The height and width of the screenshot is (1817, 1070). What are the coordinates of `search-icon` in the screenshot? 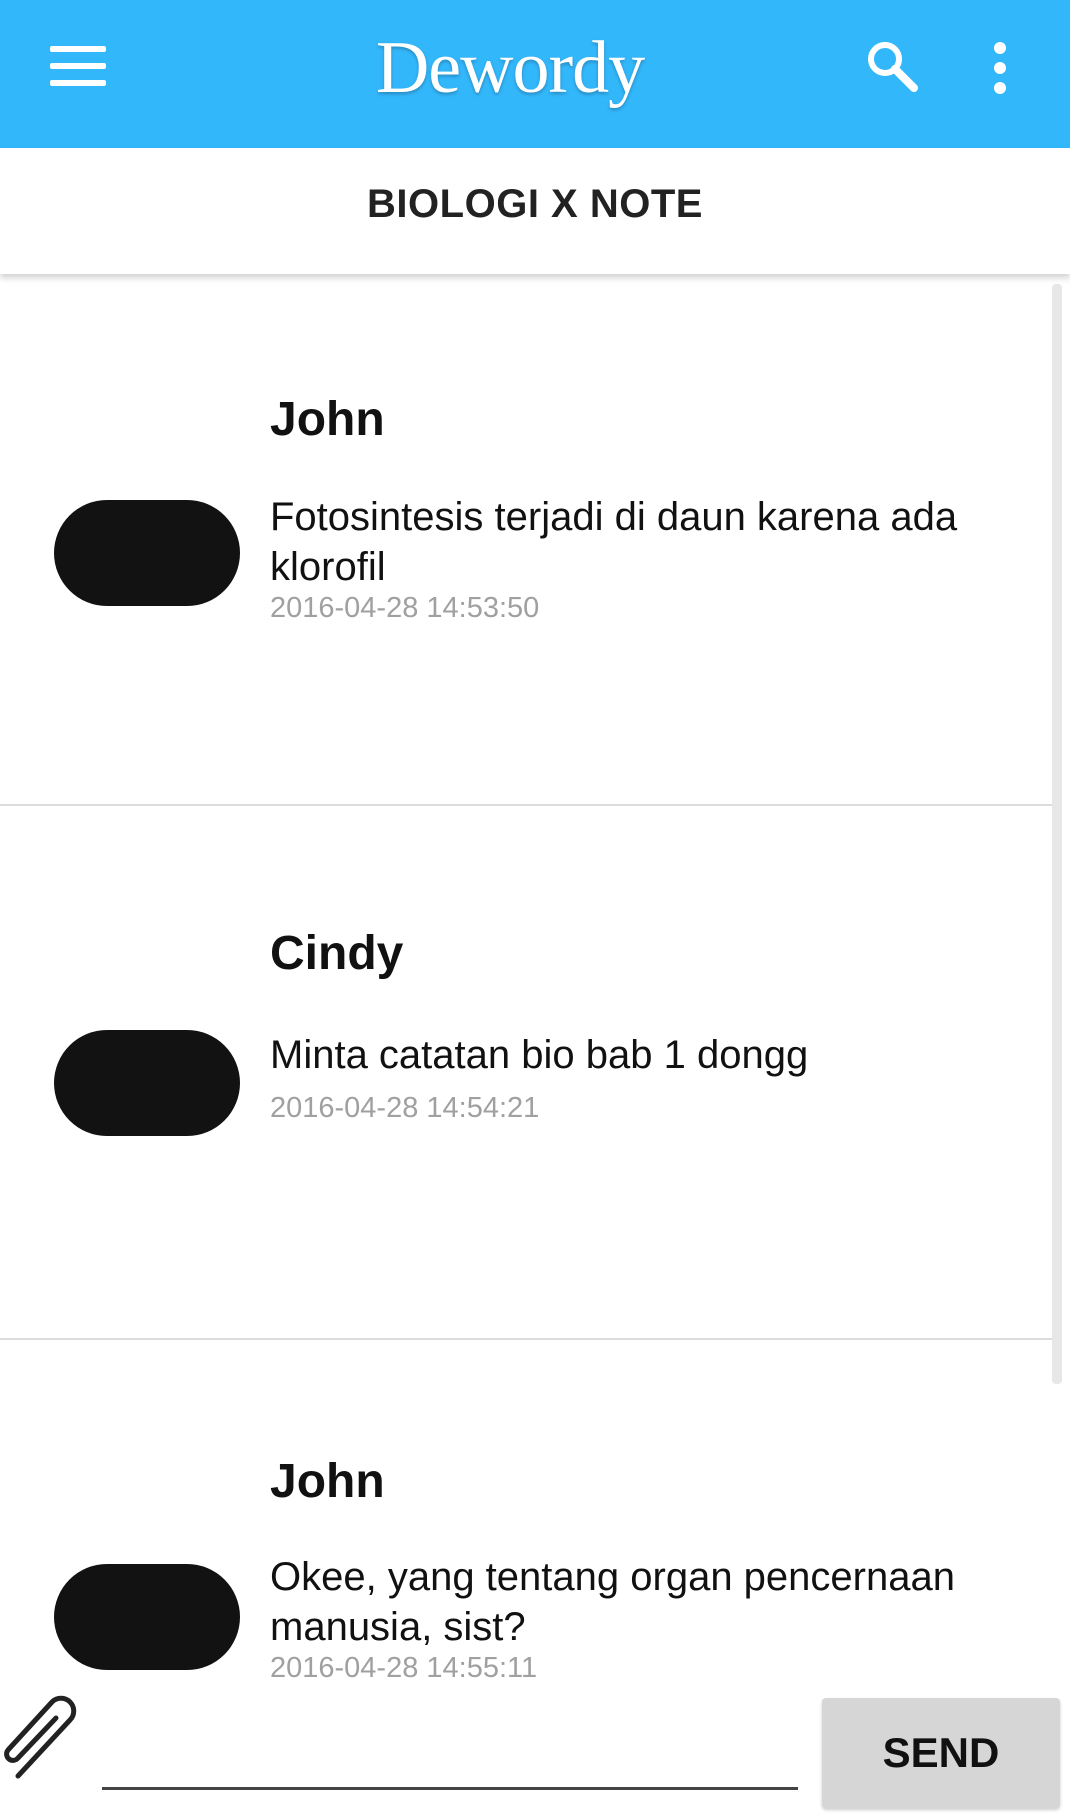 It's located at (892, 66).